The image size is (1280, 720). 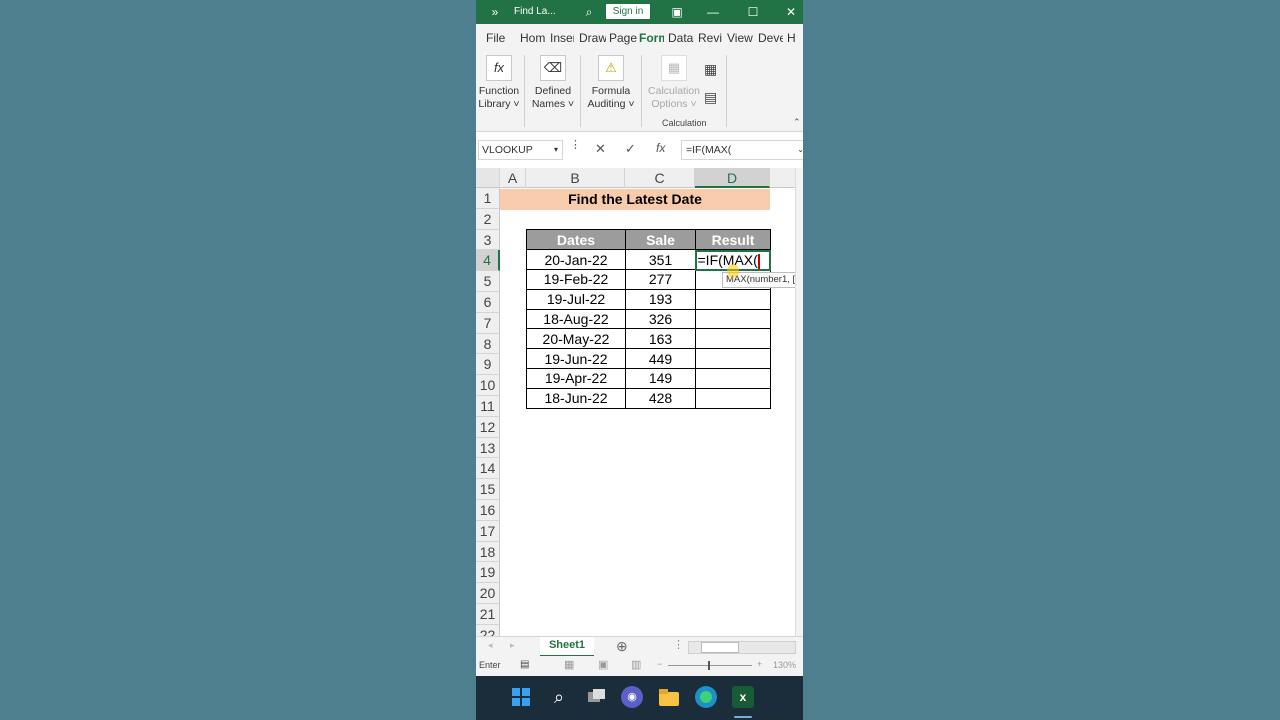 I want to click on page-break-view-icon: ▥, so click(x=636, y=664).